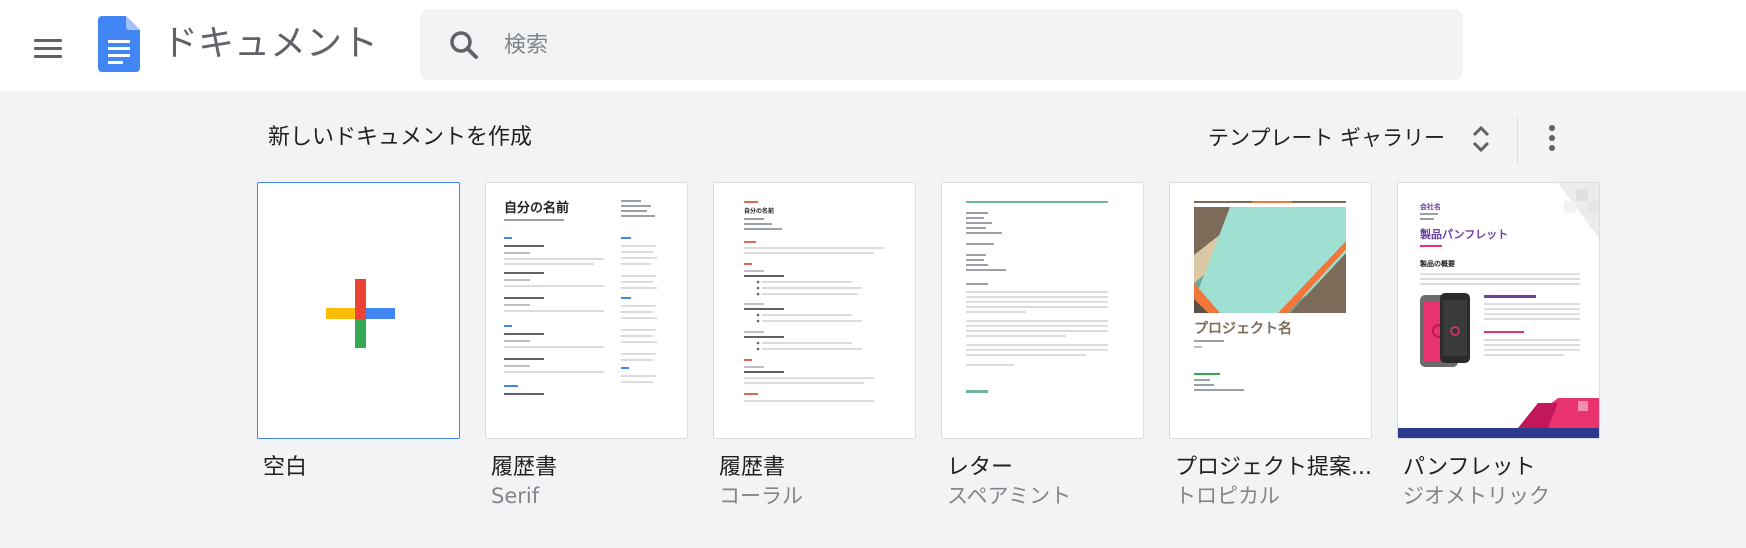  I want to click on brochure-geometric-preview: 会社名 製品パンフレット 製品の概要, so click(1498, 310).